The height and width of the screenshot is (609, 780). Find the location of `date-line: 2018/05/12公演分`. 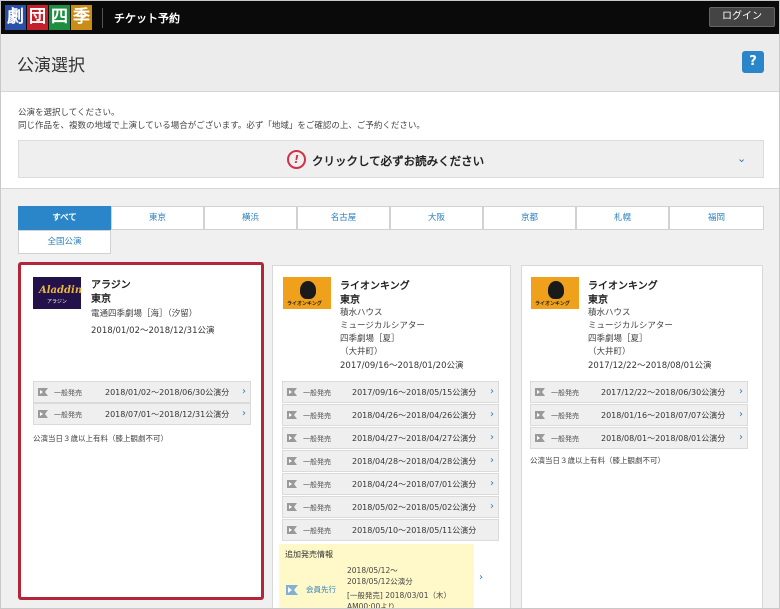

date-line: 2018/05/12公演分 is located at coordinates (380, 581).